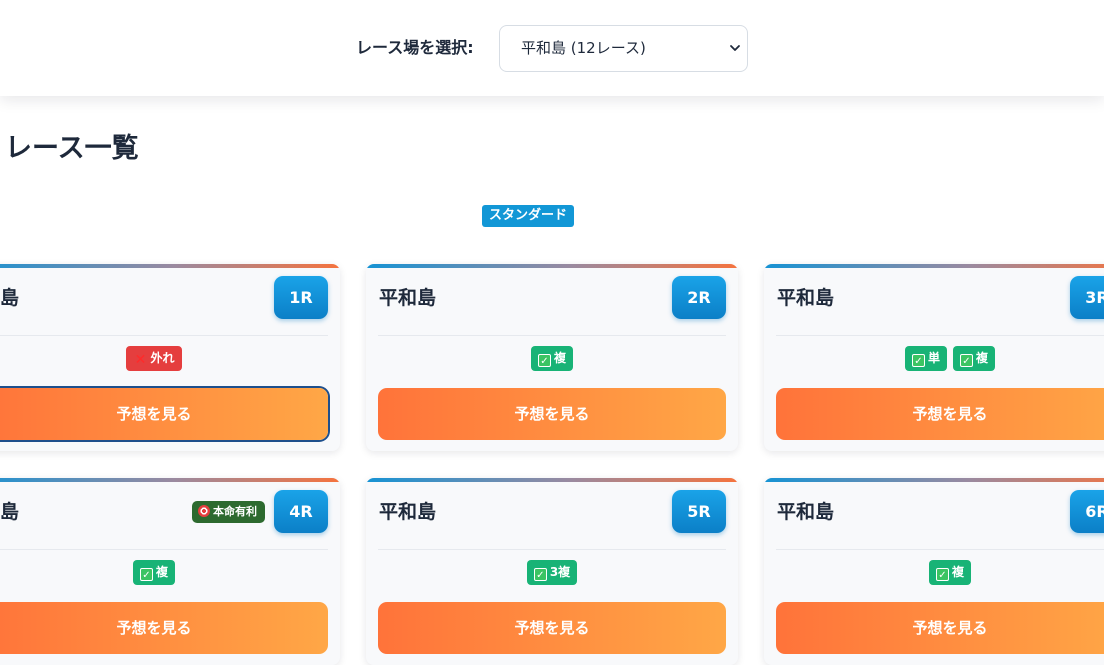  Describe the element at coordinates (72, 148) in the screenshot. I see `race-list-title: レース一覧` at that location.